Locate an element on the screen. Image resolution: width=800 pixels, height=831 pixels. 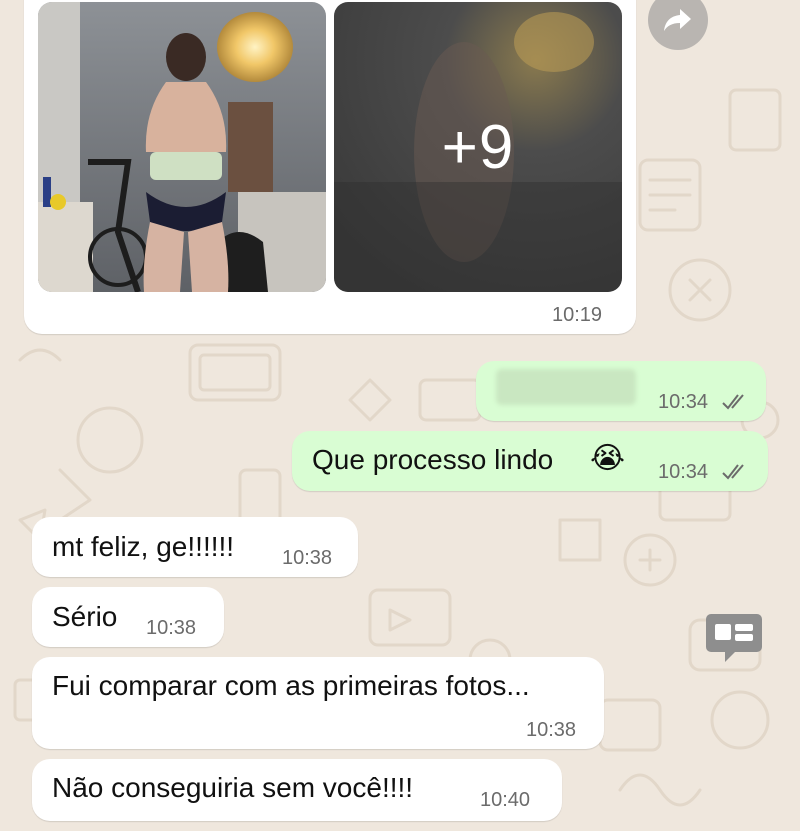
more-photos-count: +9 is located at coordinates (478, 147).